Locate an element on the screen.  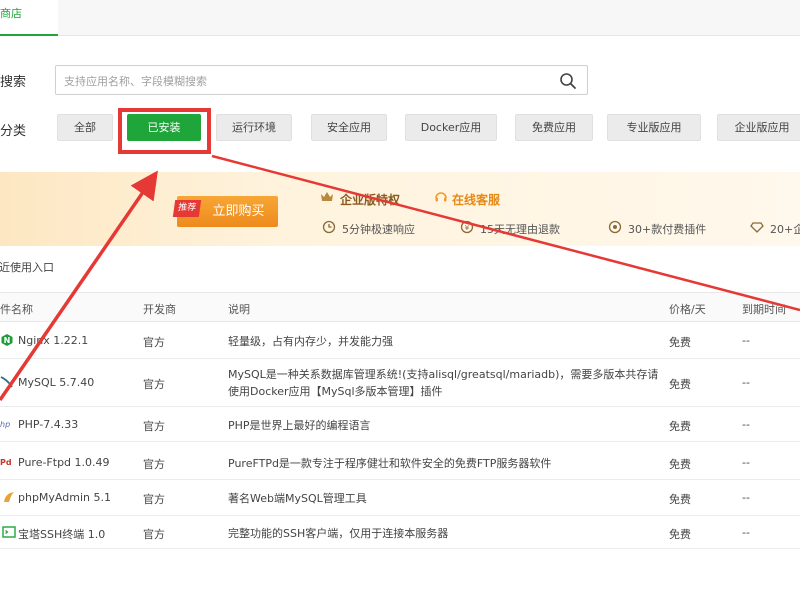
app-name: Pure-Ftpd 1.0.49 is located at coordinates (64, 462).